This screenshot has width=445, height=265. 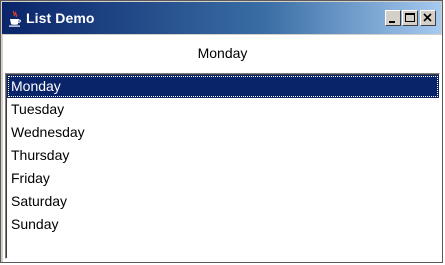 What do you see at coordinates (393, 18) in the screenshot?
I see `minimize-button` at bounding box center [393, 18].